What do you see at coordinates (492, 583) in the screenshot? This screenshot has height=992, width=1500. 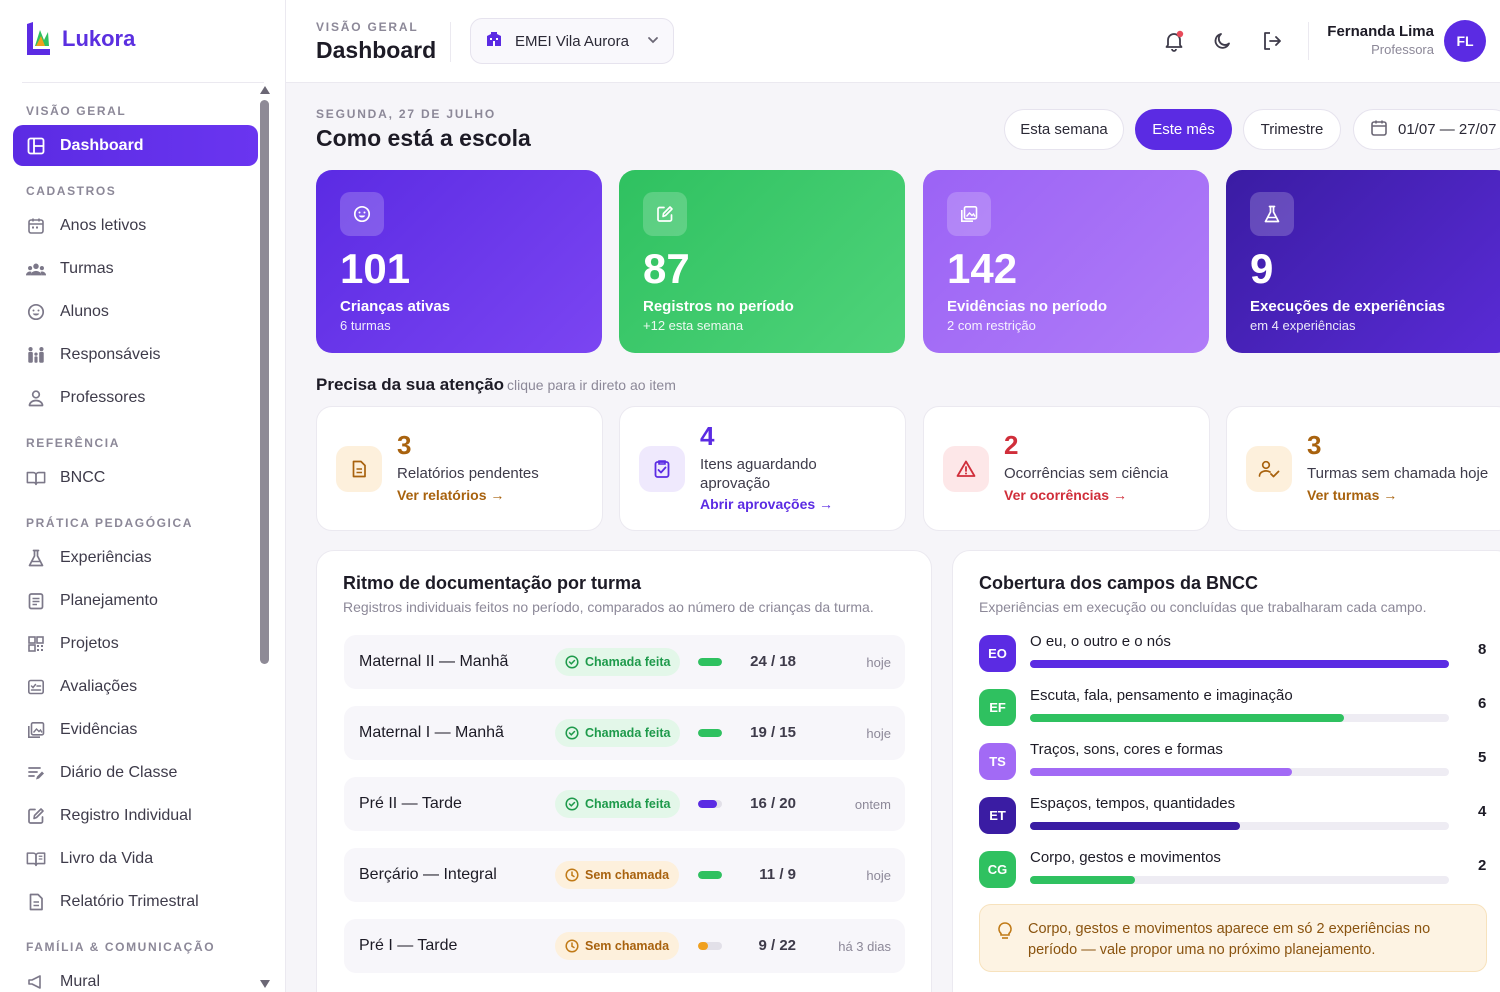 I see `rhythm-title: Ritmo de documentação por turma` at bounding box center [492, 583].